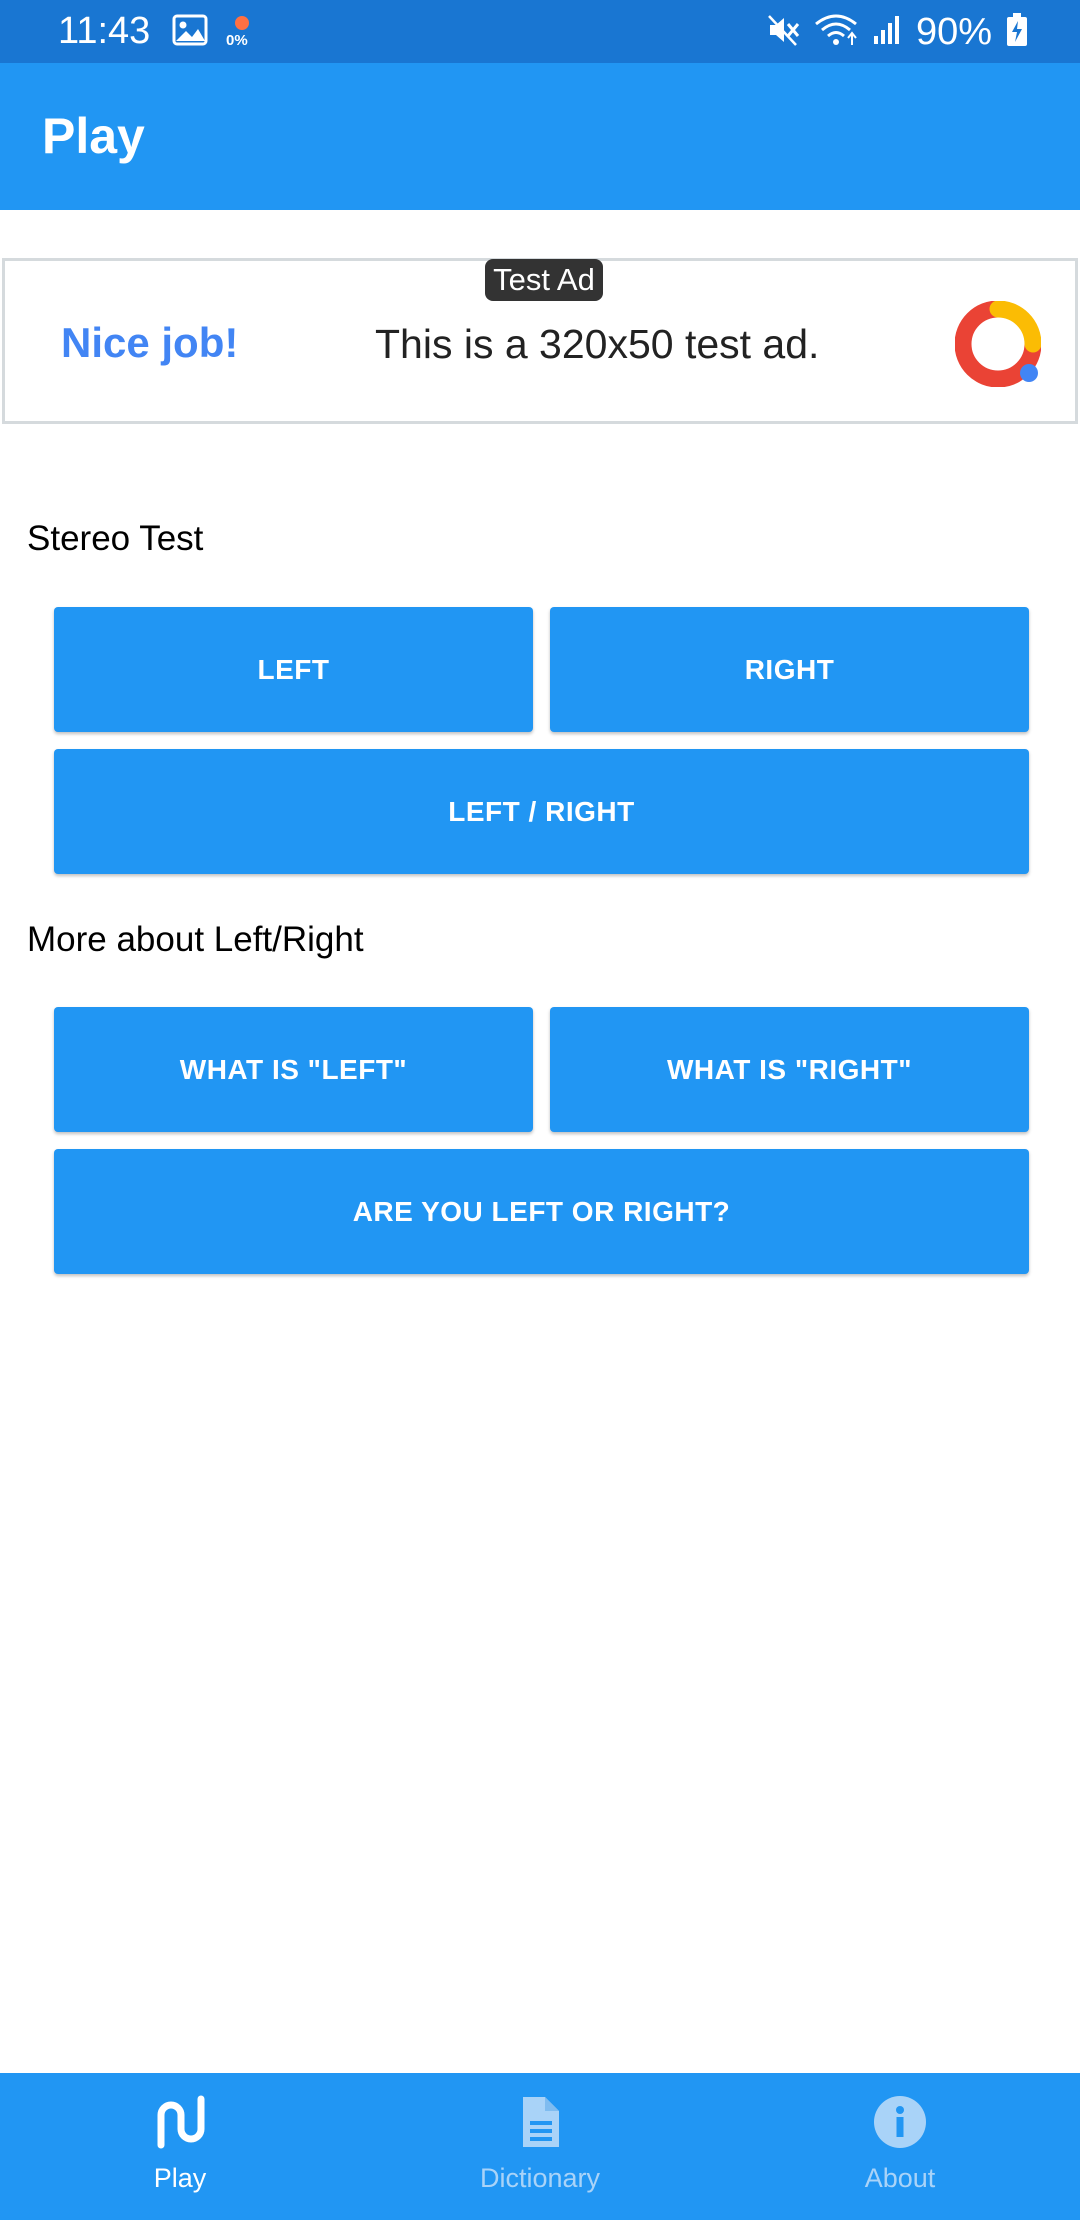 This screenshot has height=2220, width=1080. I want to click on bottom-nav: Play Dictionary About, so click(540, 2146).